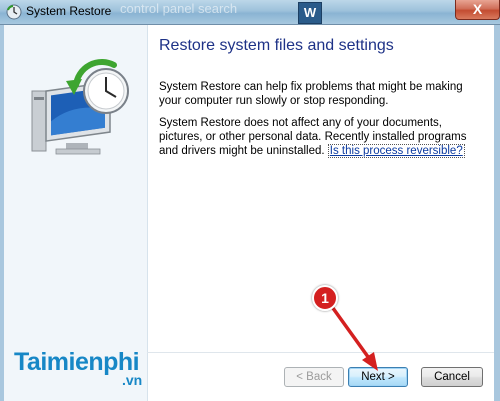 Image resolution: width=500 pixels, height=401 pixels. I want to click on step-badge: 1, so click(325, 298).